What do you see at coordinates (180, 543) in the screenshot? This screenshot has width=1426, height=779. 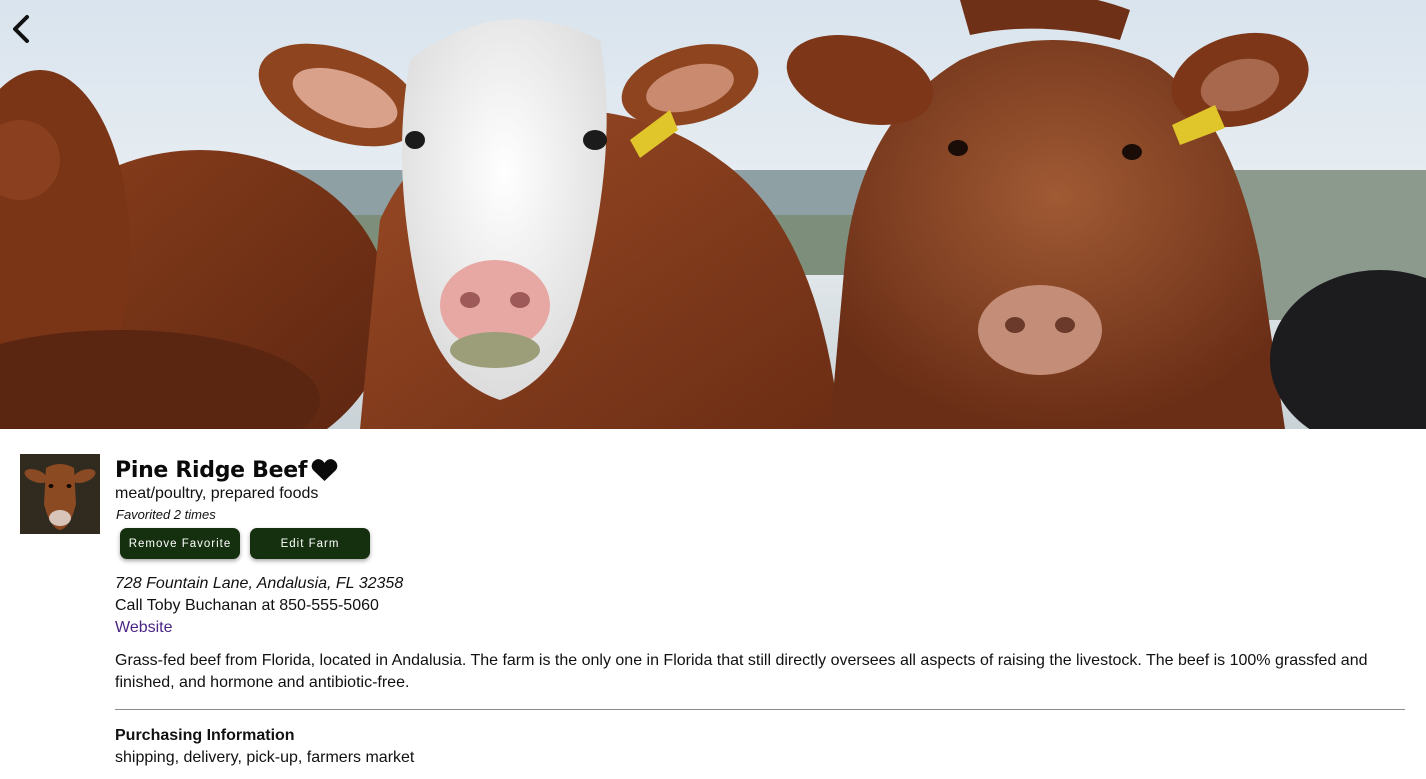 I see `remove-favorite-button: Remove Favorite` at bounding box center [180, 543].